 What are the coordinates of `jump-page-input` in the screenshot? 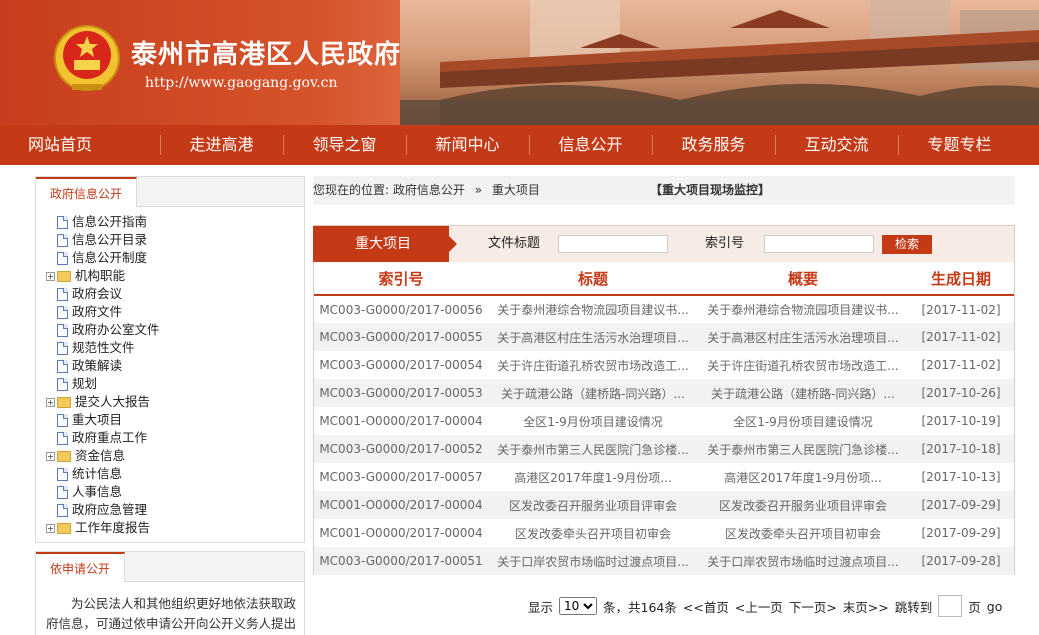 It's located at (950, 606).